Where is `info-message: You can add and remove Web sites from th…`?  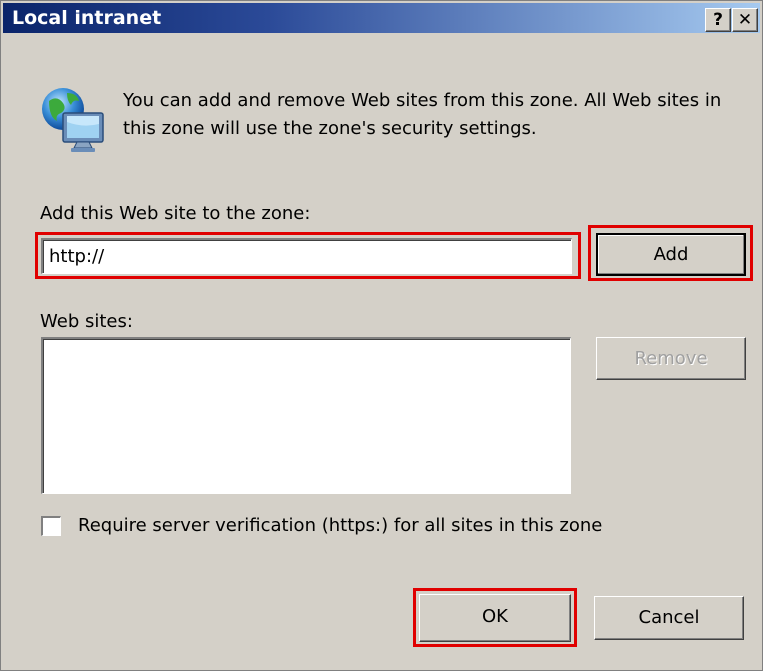
info-message: You can add and remove Web sites from th… is located at coordinates (422, 114).